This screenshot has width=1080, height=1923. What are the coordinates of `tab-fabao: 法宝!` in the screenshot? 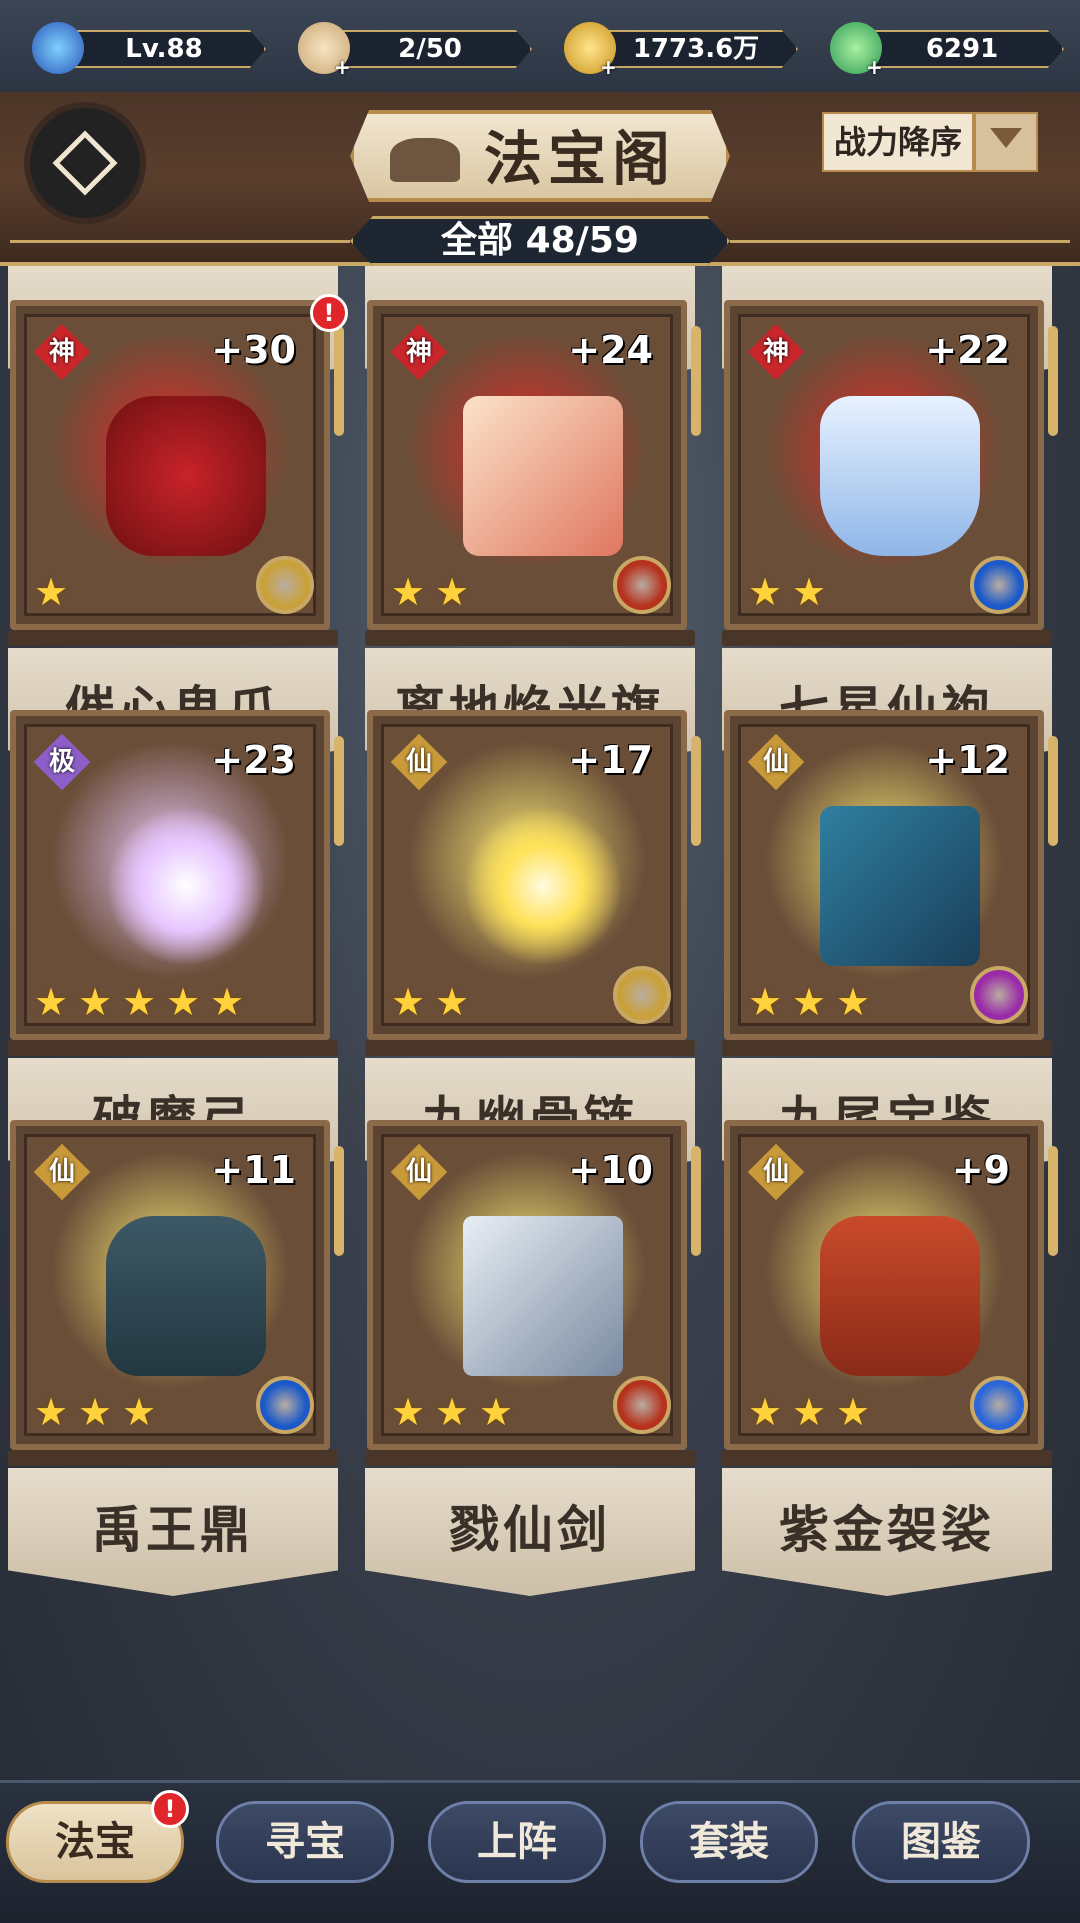 It's located at (97, 1836).